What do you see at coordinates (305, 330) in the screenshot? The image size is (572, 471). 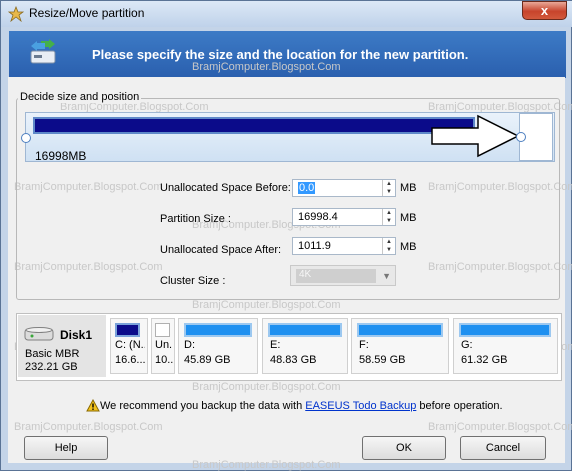 I see `partition-bar-e` at bounding box center [305, 330].